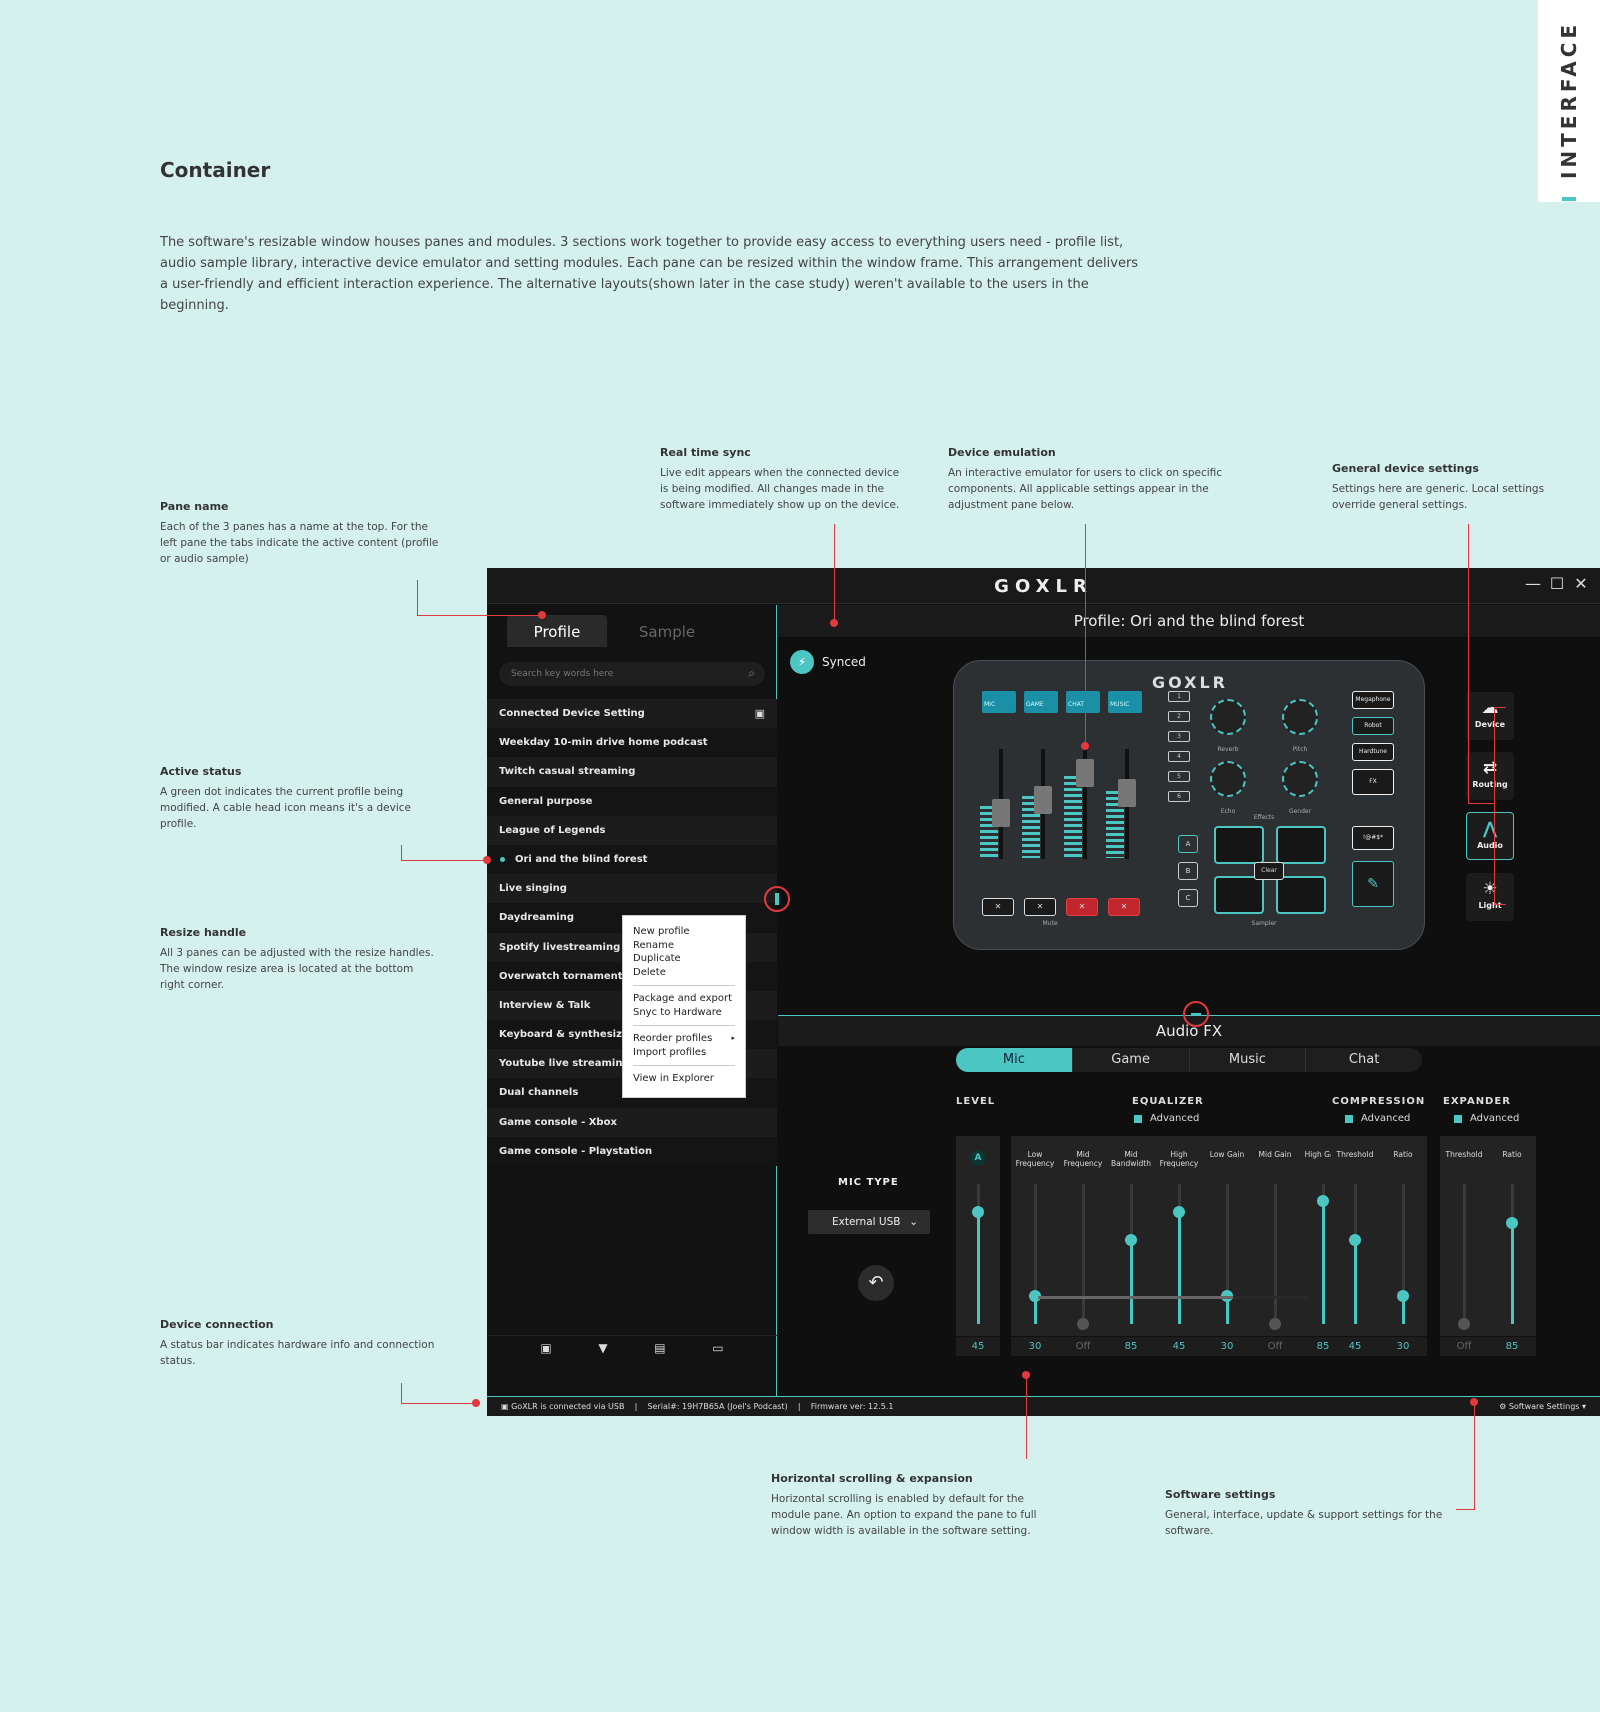 Image resolution: width=1600 pixels, height=1712 pixels. I want to click on menu-view-explorer: View in Explorer, so click(684, 1079).